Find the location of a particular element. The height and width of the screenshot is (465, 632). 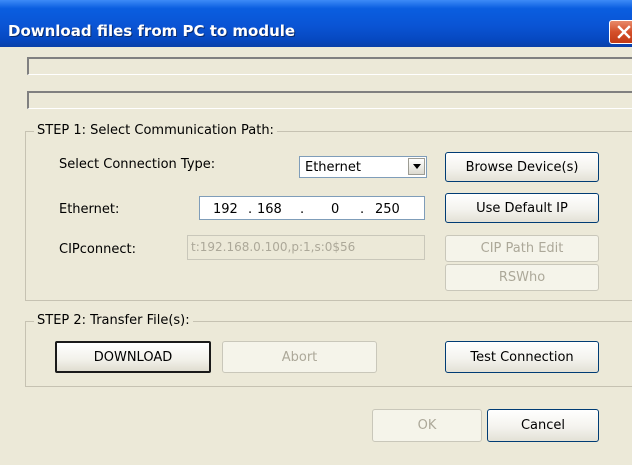

cancel-button: Cancel is located at coordinates (543, 425).